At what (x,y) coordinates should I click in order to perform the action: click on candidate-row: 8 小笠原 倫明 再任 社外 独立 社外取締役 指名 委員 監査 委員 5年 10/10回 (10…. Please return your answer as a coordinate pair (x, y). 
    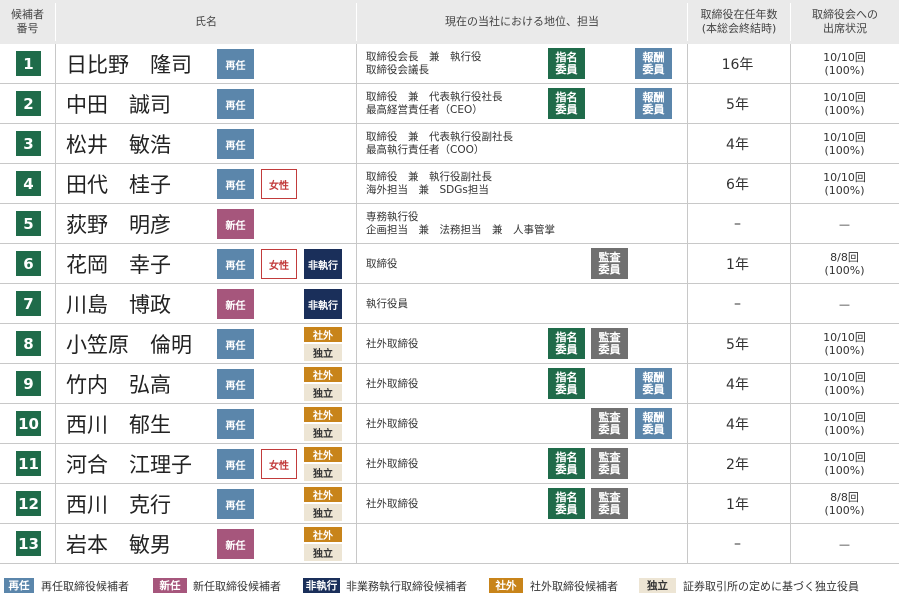
    Looking at the image, I should click on (449, 344).